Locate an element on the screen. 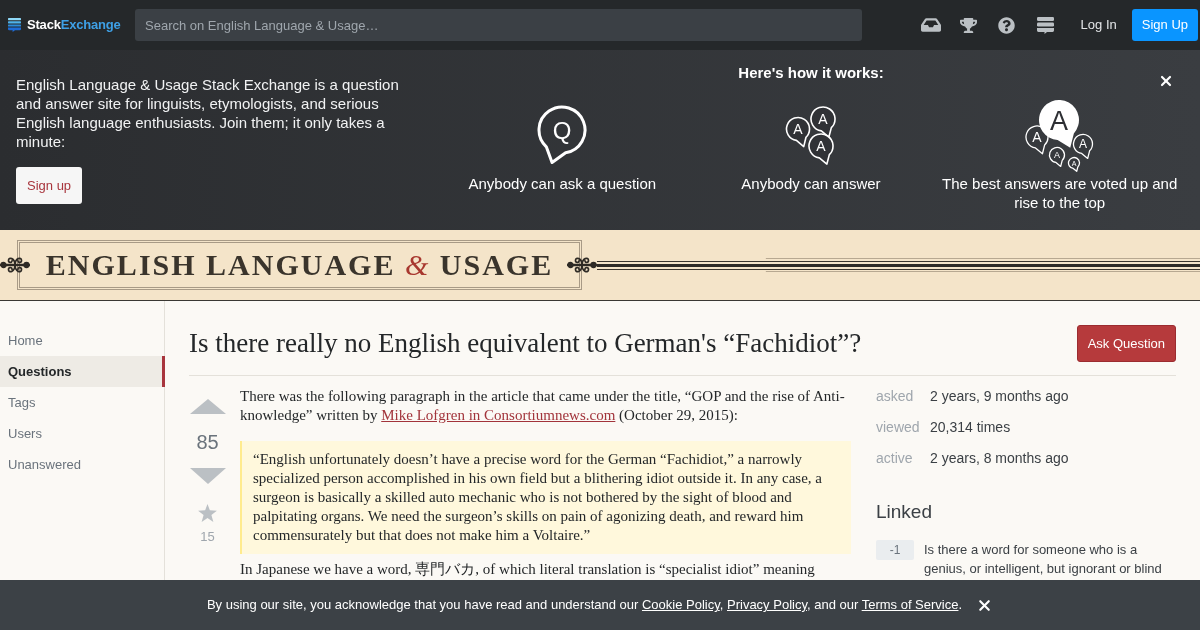 The width and height of the screenshot is (1200, 630). post-paragraph: There was the following paragraph in the article that came under the title, “GOP and the rise of Anti-knowledge” written by Mike Lofgren in Consortiumnews.com (October 29, 2015): is located at coordinates (543, 406).